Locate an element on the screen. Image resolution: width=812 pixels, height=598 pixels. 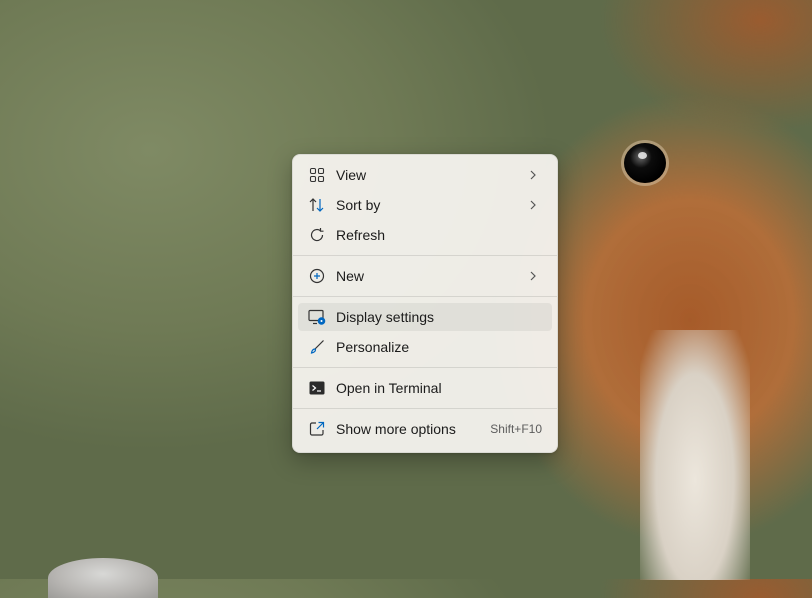
menu-item-sort-by: Sort by is located at coordinates (425, 205).